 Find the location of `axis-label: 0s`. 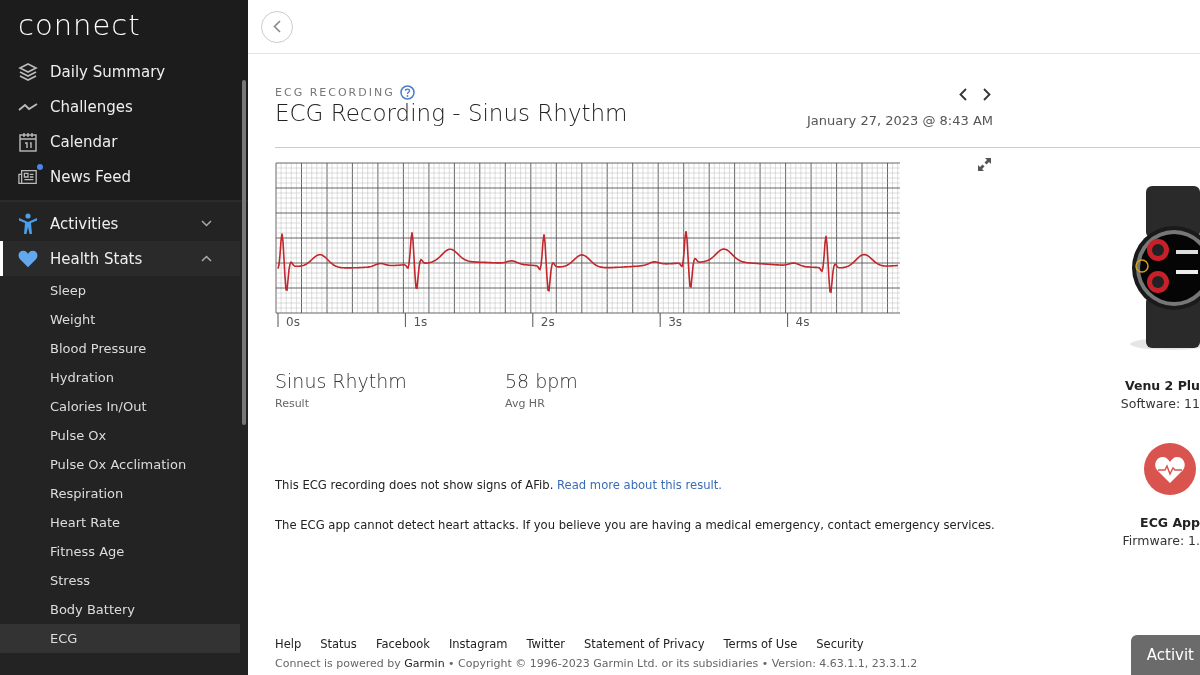

axis-label: 0s is located at coordinates (293, 321).